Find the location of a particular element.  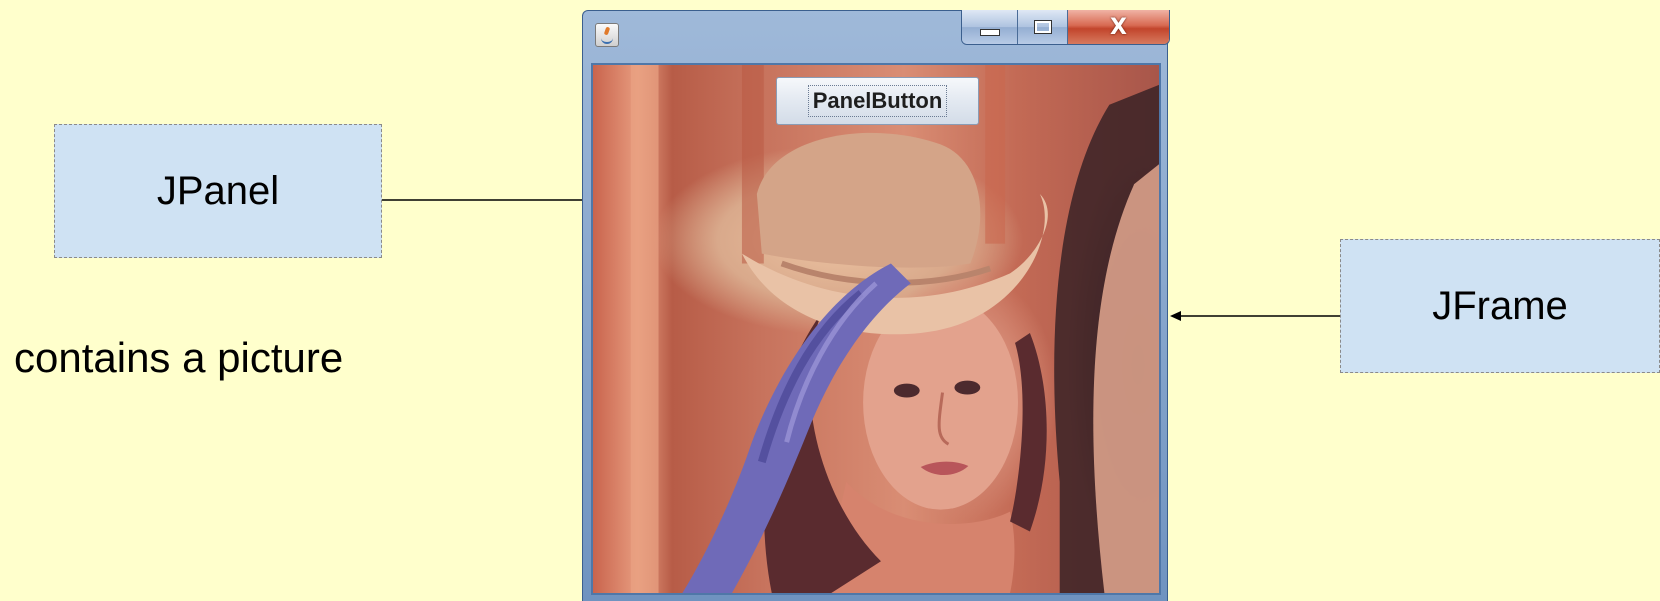

close-button: X is located at coordinates (1118, 27).